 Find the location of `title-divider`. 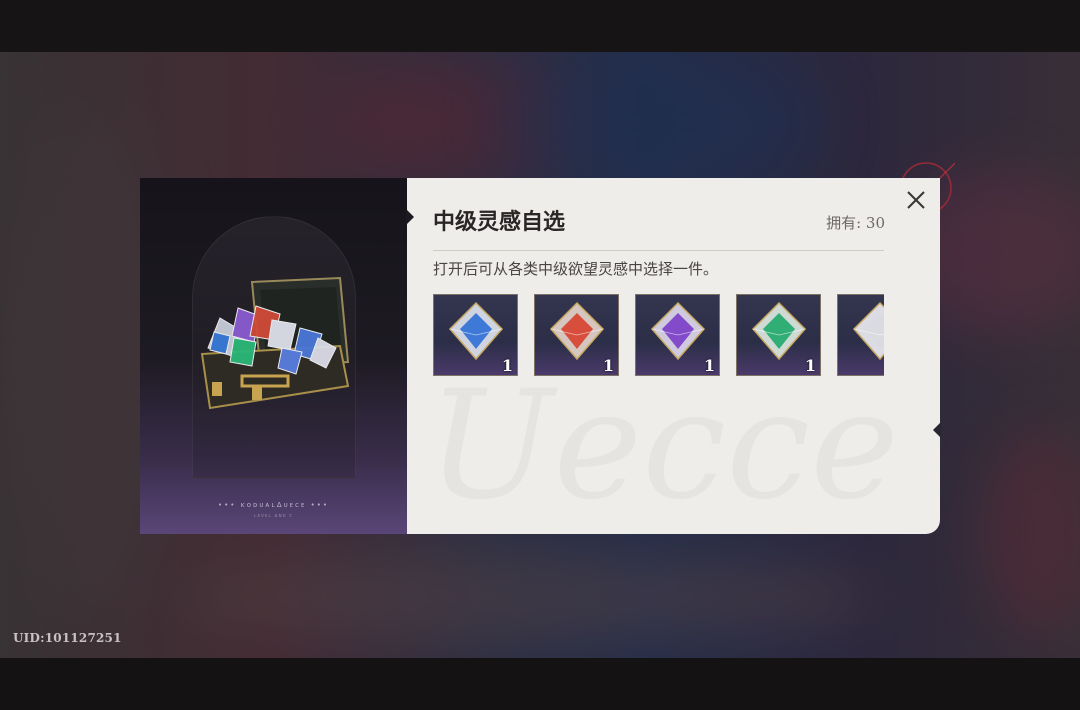

title-divider is located at coordinates (658, 250).